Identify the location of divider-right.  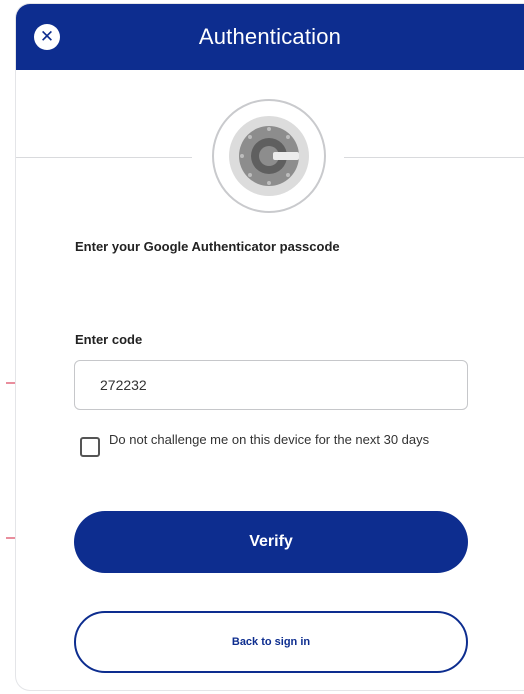
(434, 157).